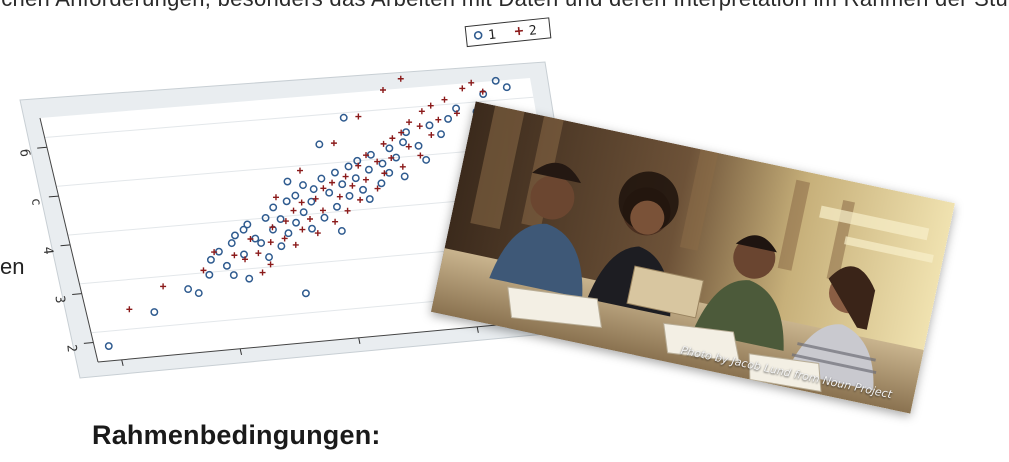  Describe the element at coordinates (236, 435) in the screenshot. I see `section-heading: Rahmenbedingungen:` at that location.